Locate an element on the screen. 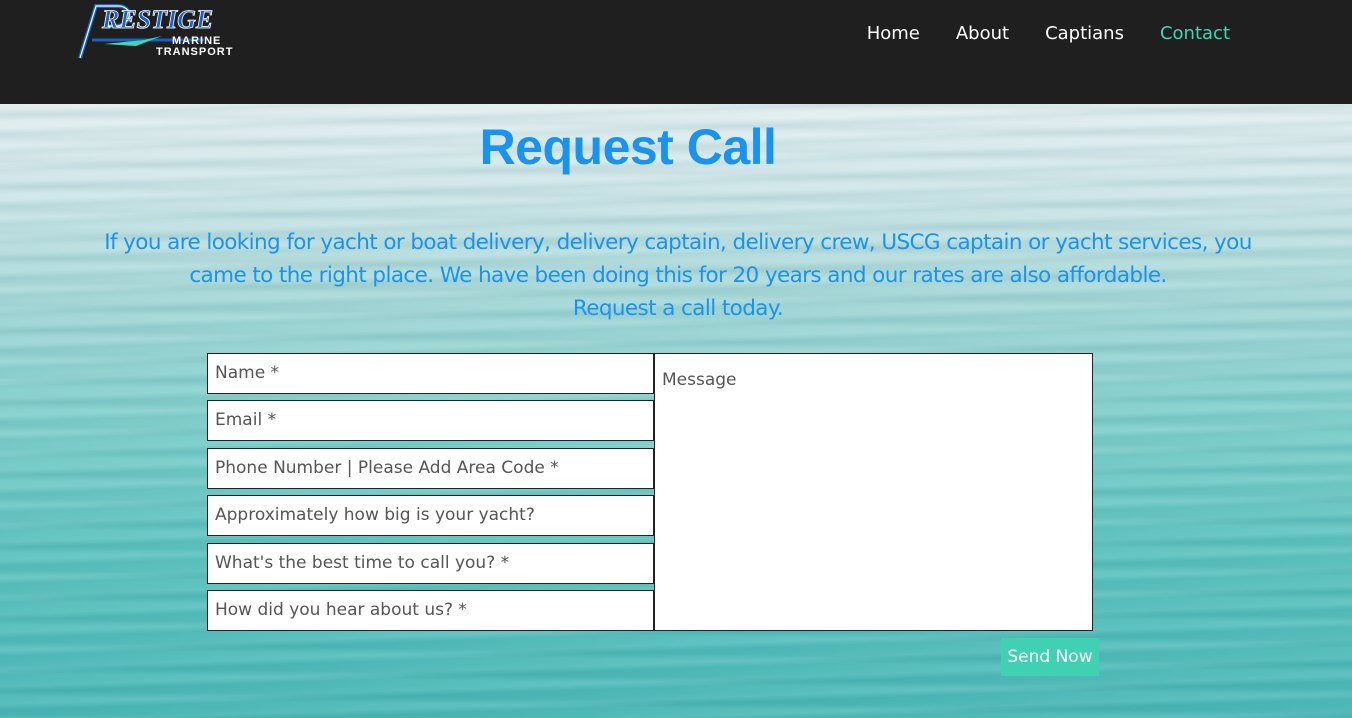 The height and width of the screenshot is (718, 1352). logo-line3: TRANSPORT is located at coordinates (194, 52).